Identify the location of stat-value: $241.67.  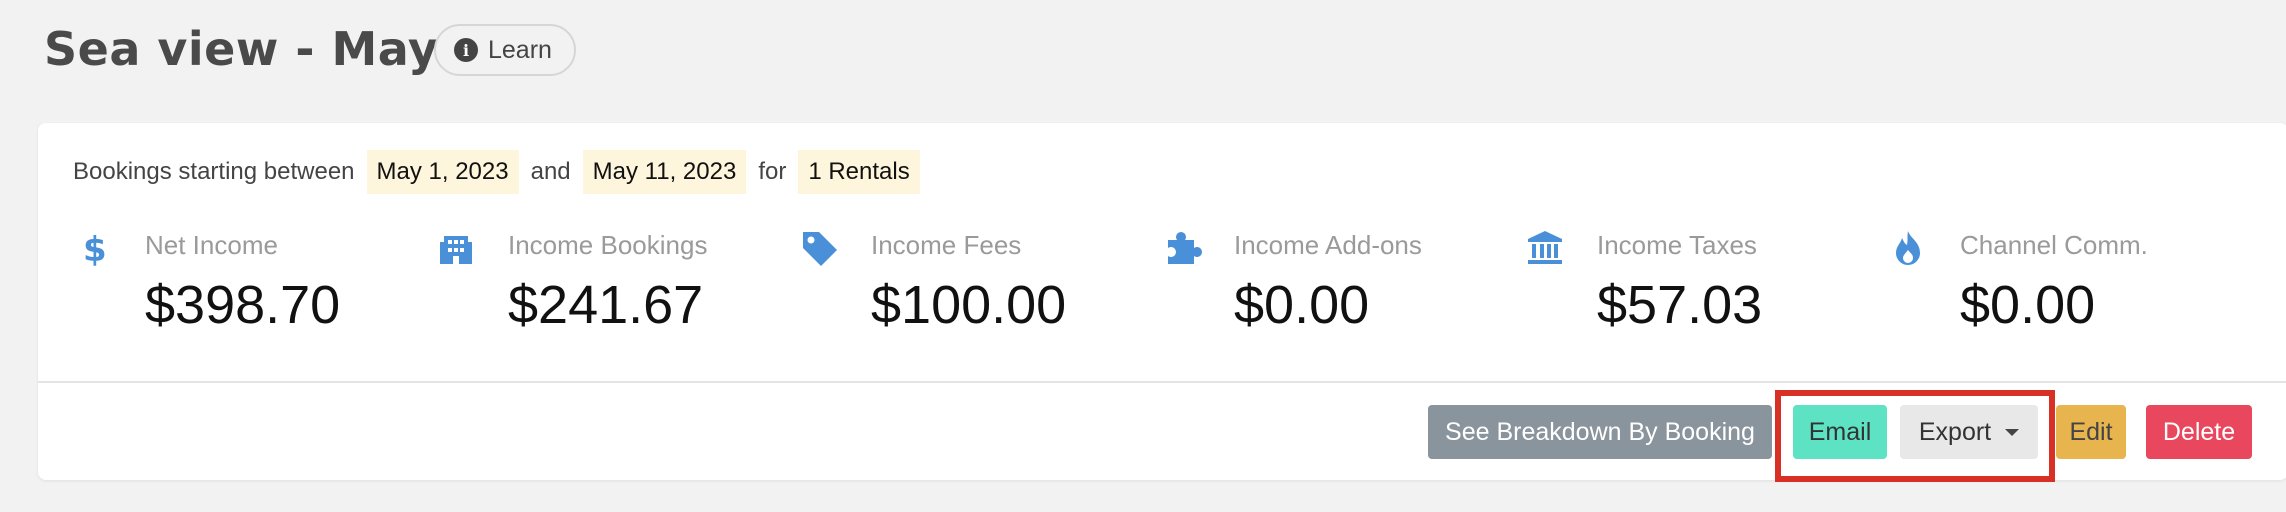
(606, 305).